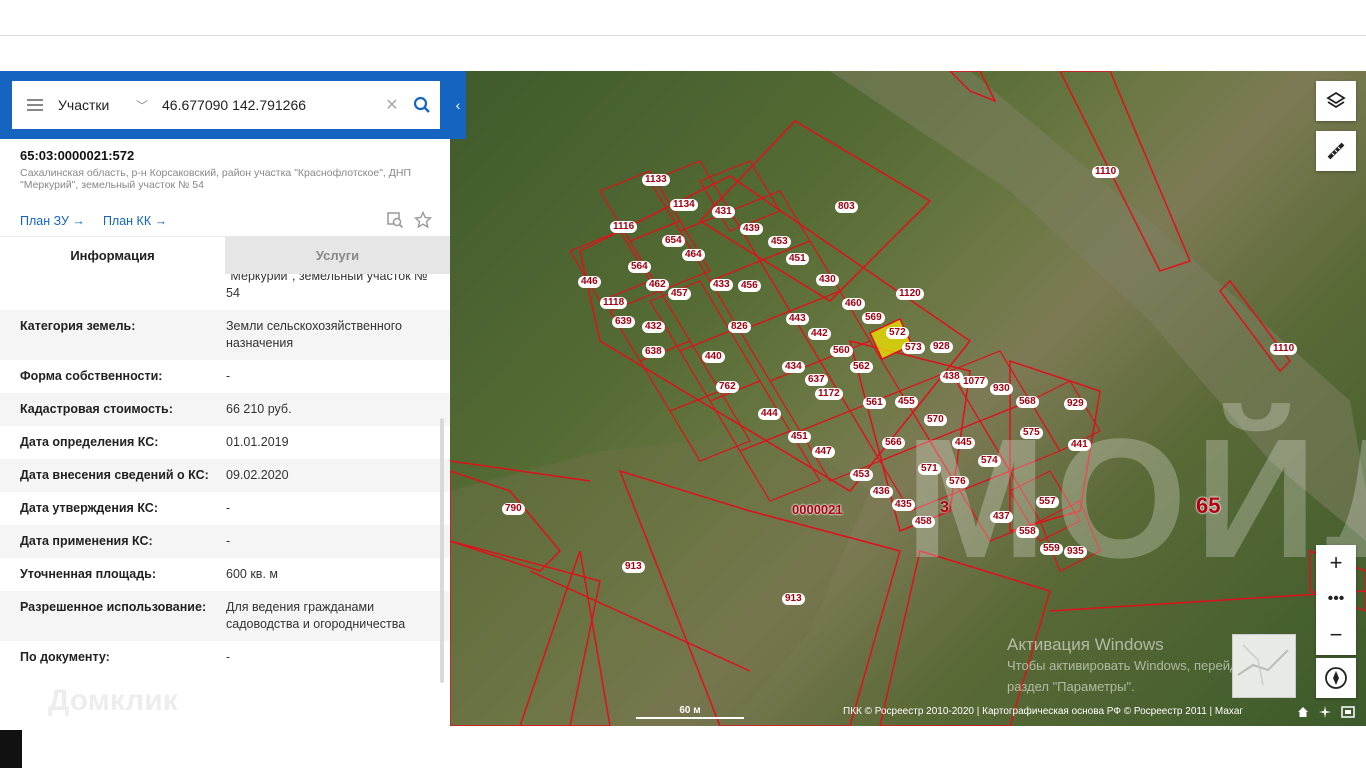 The width and height of the screenshot is (1366, 768). What do you see at coordinates (679, 294) in the screenshot?
I see `plot-number-label: 457` at bounding box center [679, 294].